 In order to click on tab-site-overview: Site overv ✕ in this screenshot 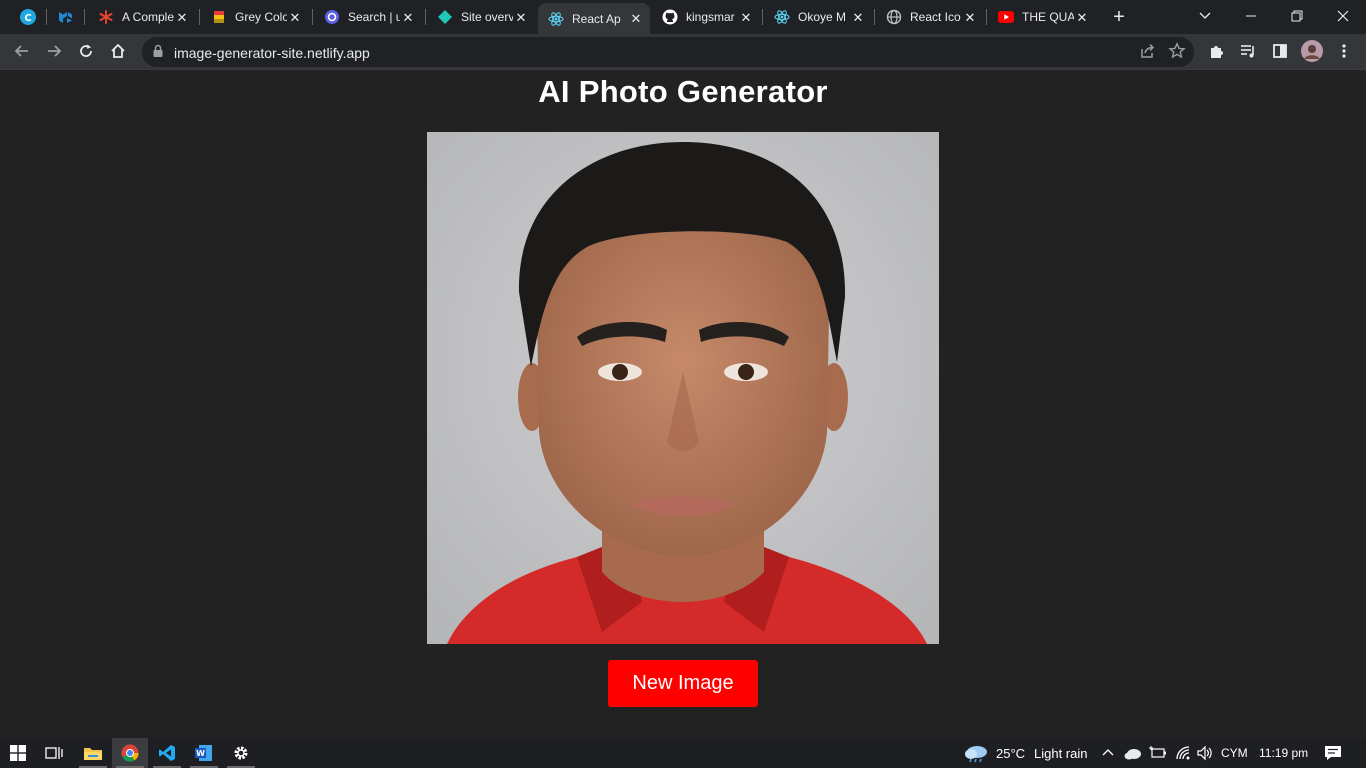, I will do `click(481, 17)`.